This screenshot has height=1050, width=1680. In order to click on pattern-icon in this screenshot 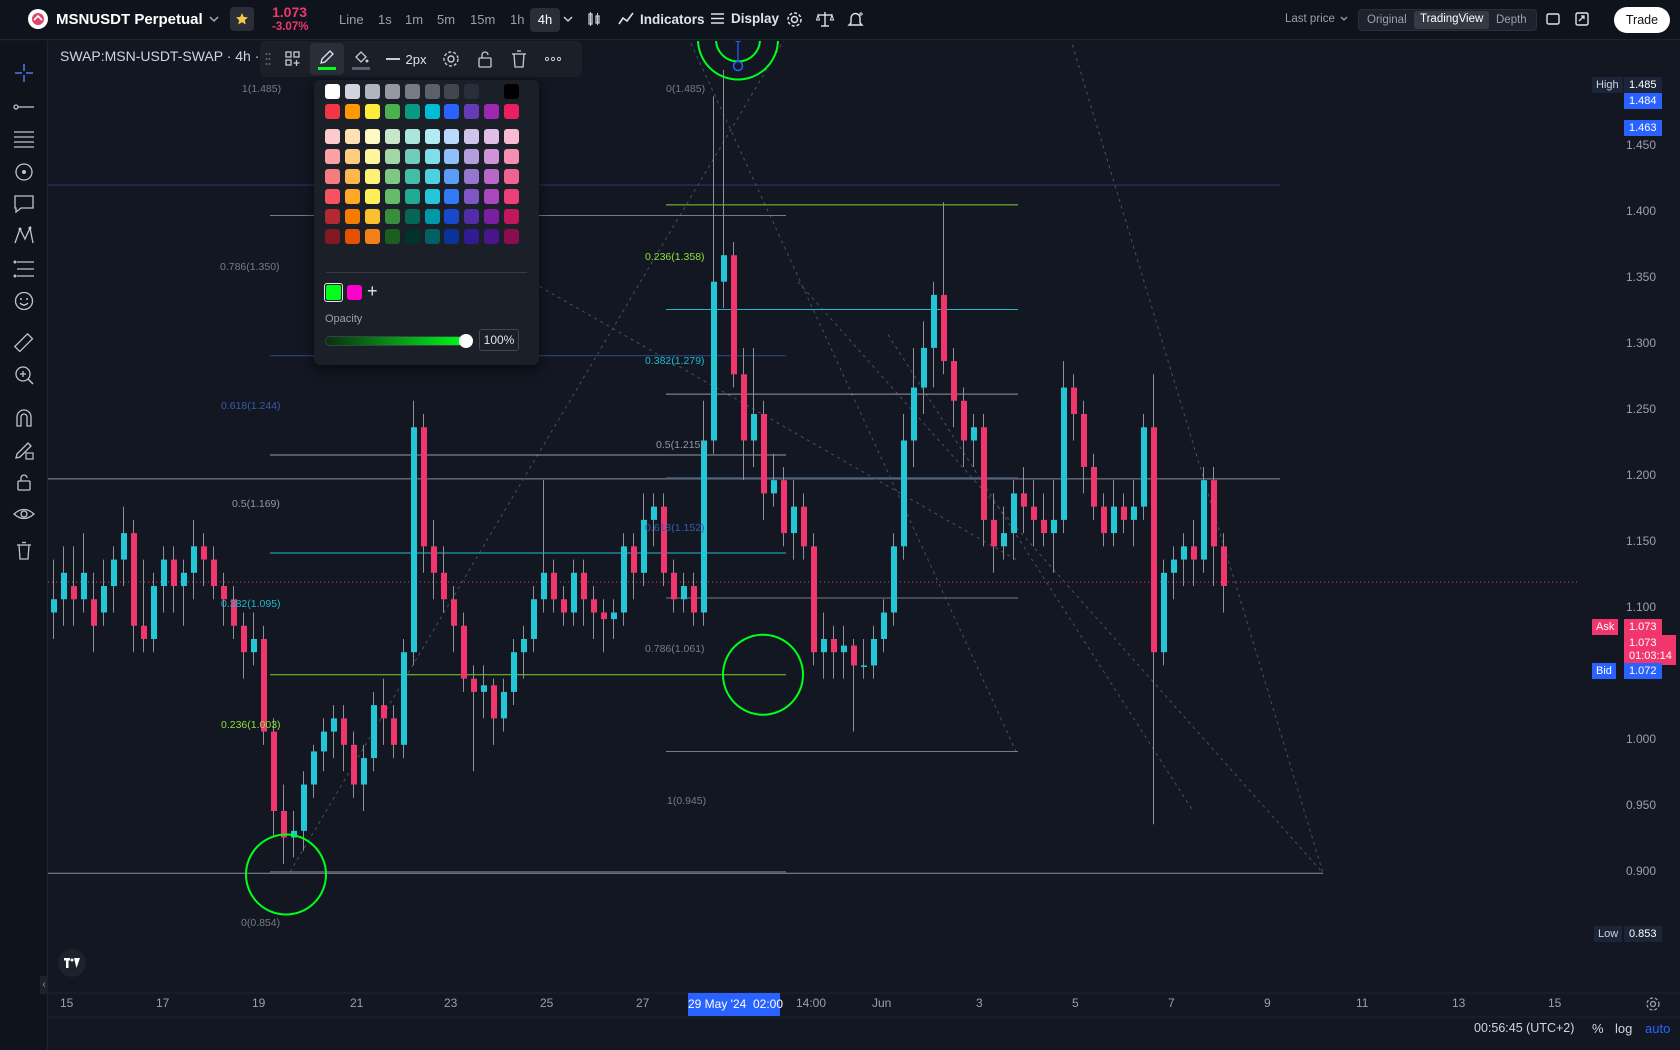, I will do `click(24, 236)`.